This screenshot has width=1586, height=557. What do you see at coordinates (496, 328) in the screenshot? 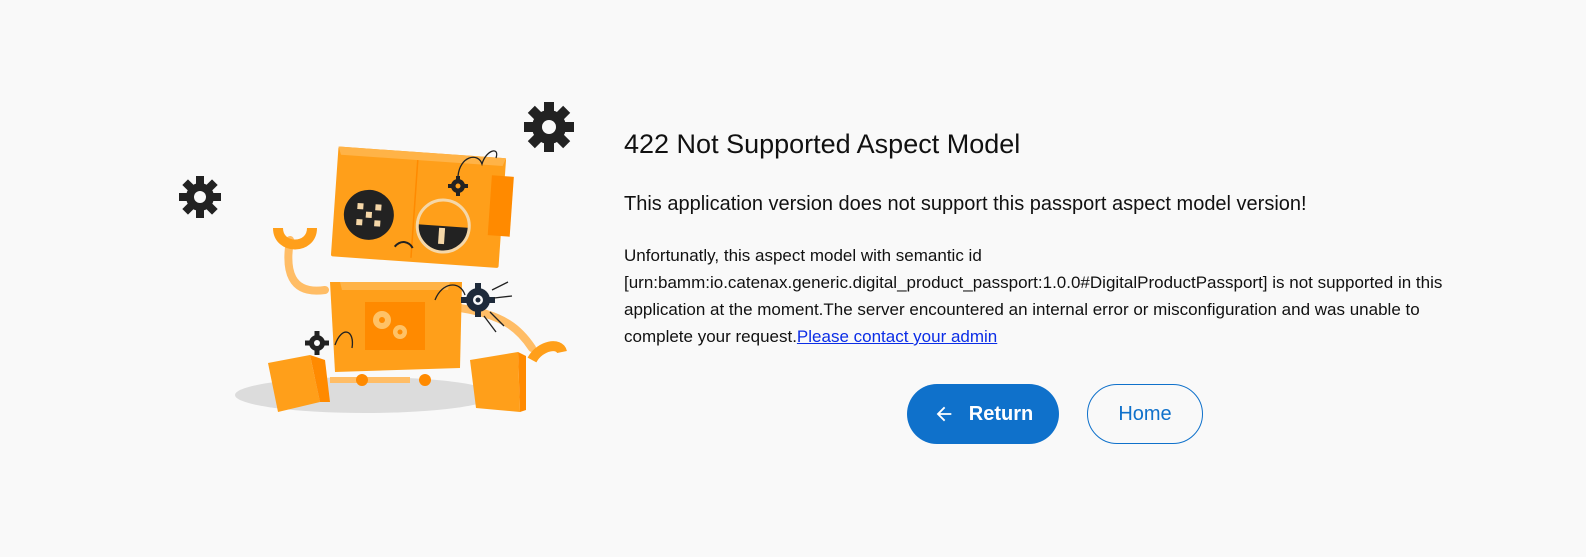
I see `robot-right-arm` at bounding box center [496, 328].